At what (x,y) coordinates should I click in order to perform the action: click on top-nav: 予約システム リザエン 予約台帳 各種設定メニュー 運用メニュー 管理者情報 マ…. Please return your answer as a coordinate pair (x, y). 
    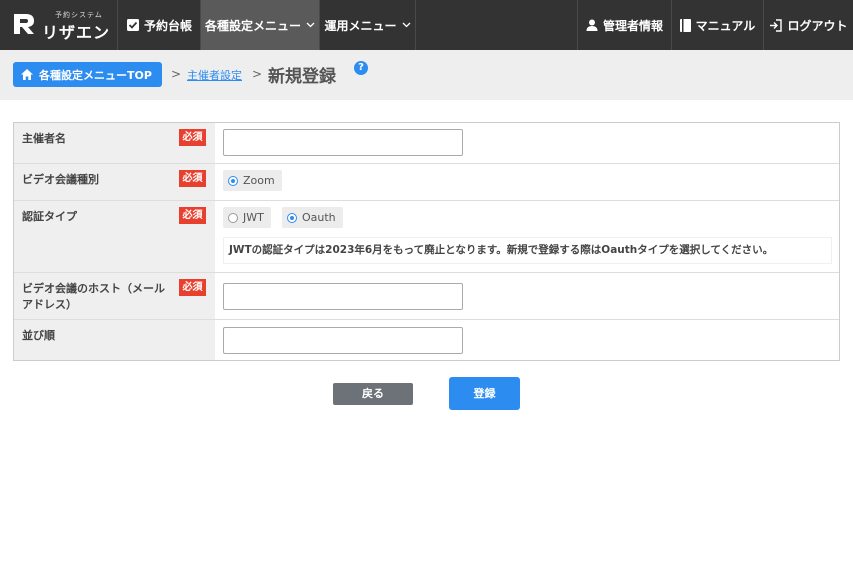
    Looking at the image, I should click on (426, 25).